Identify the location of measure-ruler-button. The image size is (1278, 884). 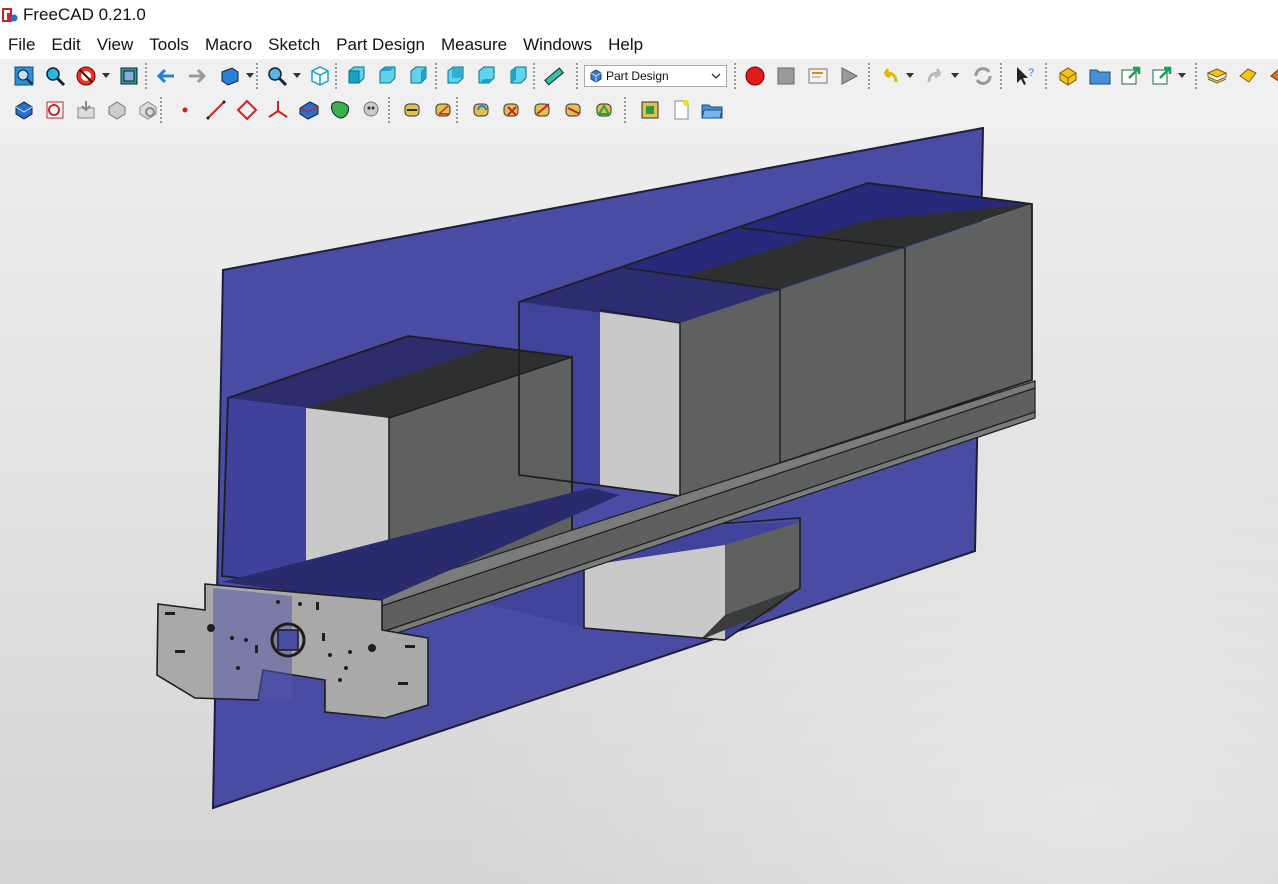
(553, 76).